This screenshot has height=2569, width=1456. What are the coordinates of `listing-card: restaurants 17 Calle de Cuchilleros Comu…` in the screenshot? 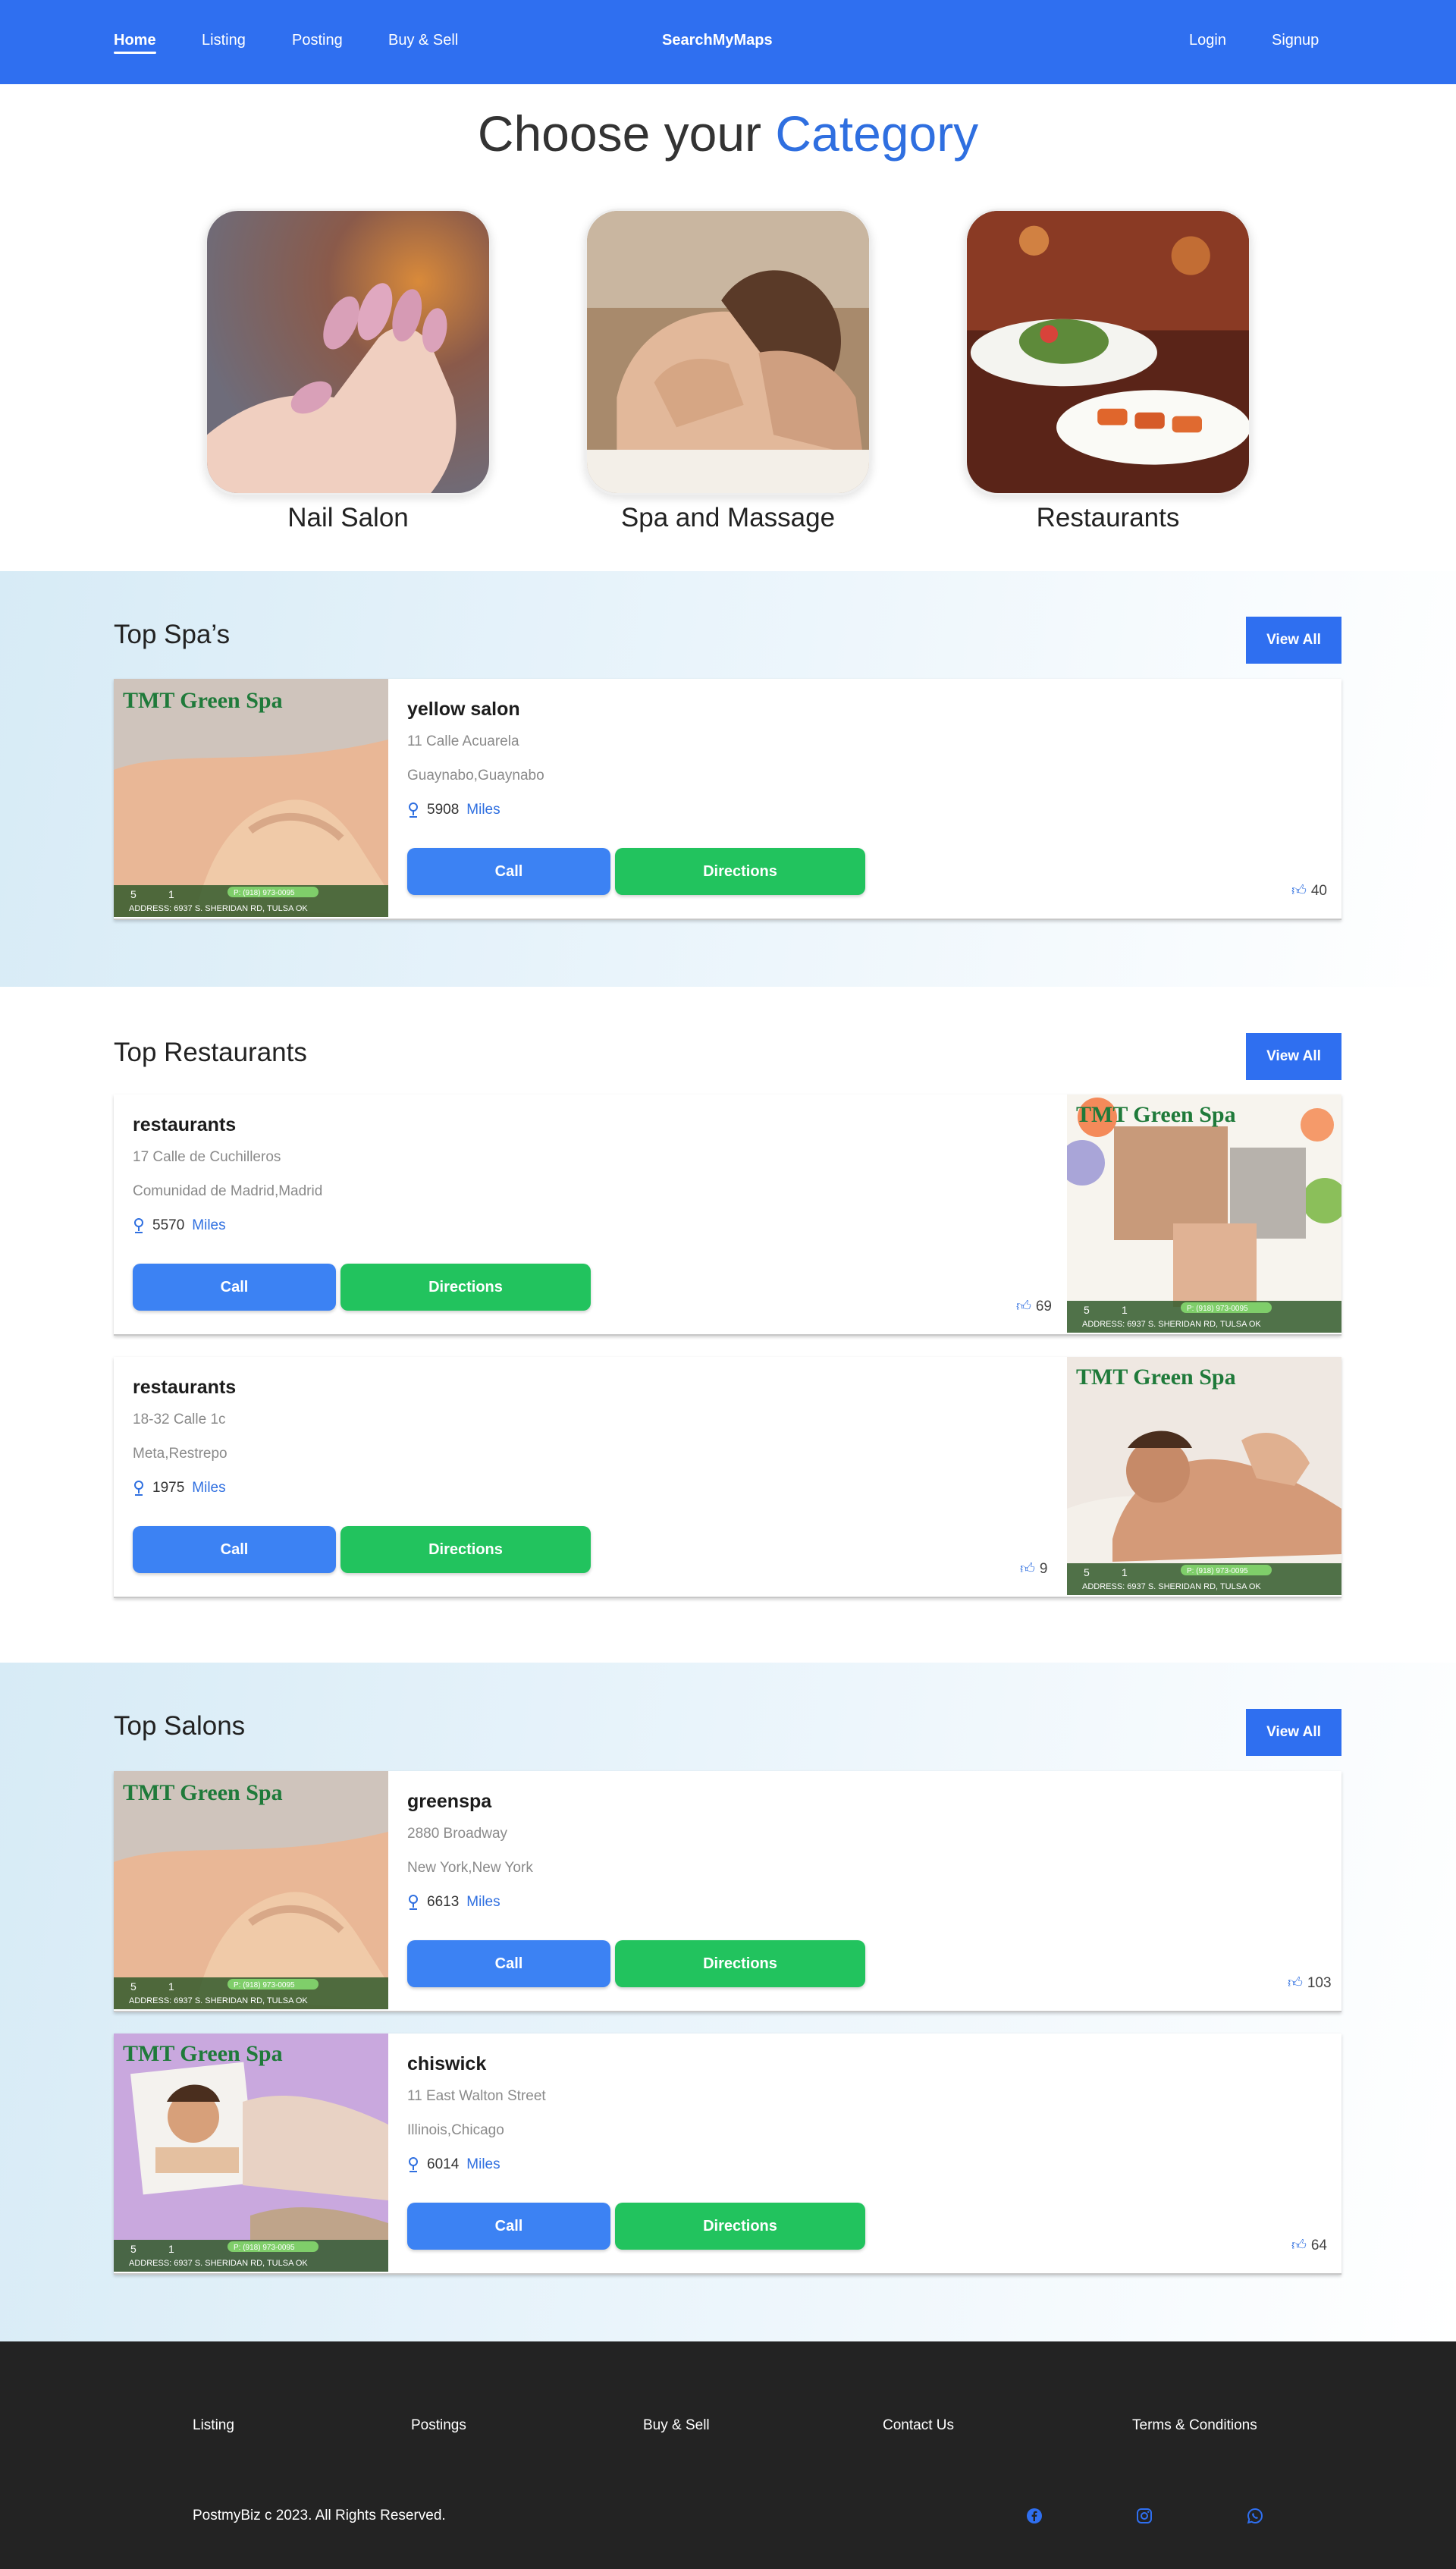 It's located at (727, 1215).